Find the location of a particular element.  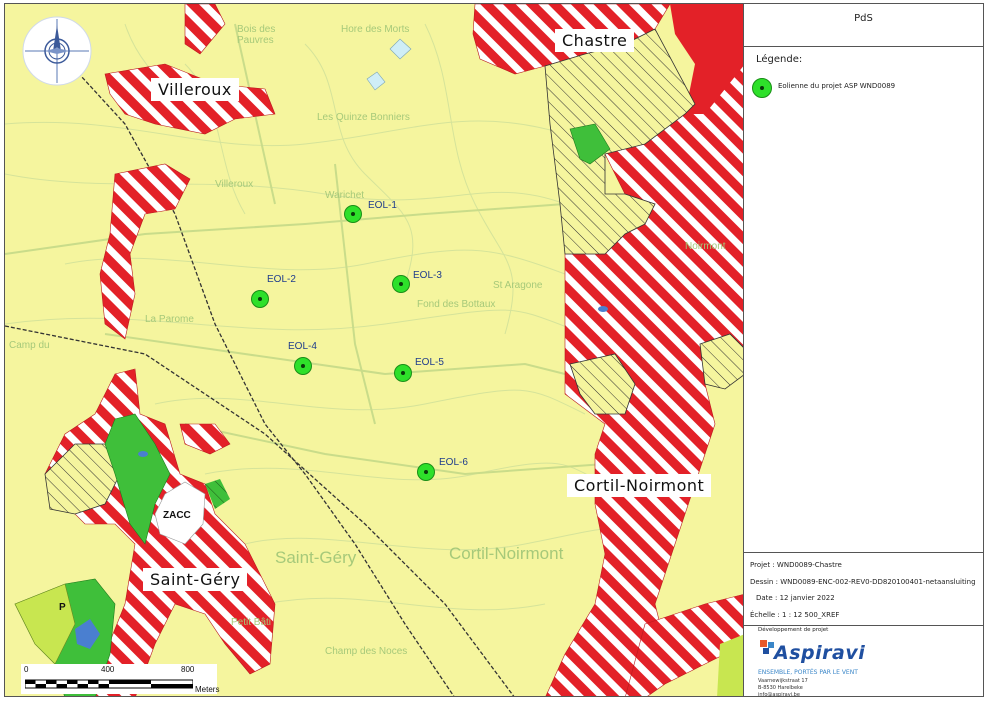

scalebar-graphic is located at coordinates (109, 684).